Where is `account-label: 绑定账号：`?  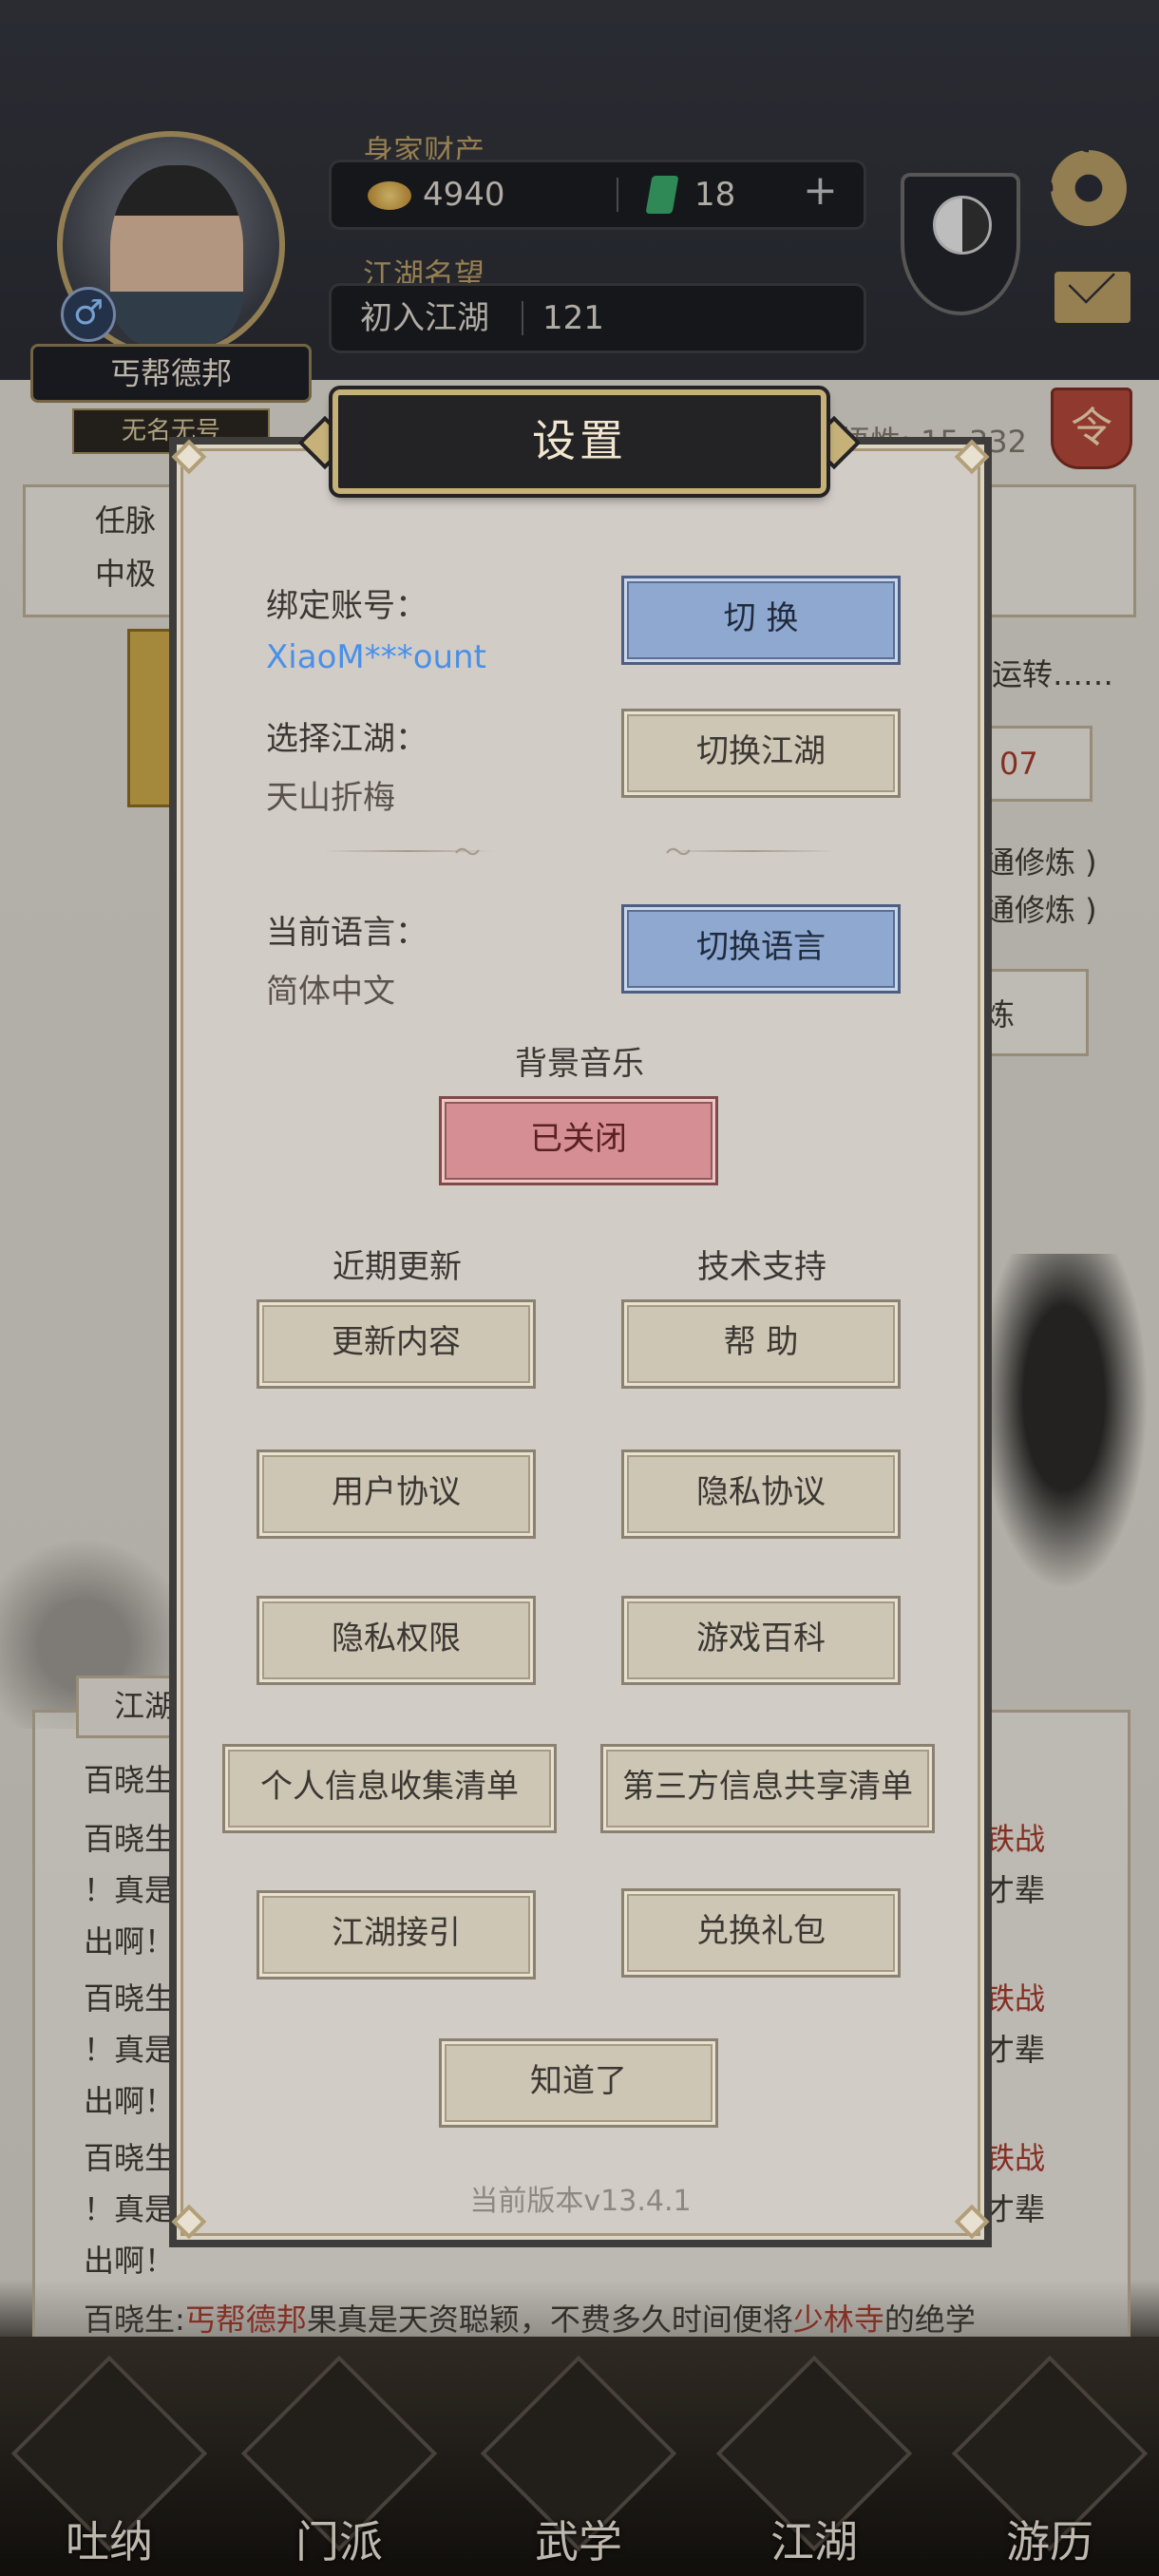
account-label: 绑定账号： is located at coordinates (347, 606).